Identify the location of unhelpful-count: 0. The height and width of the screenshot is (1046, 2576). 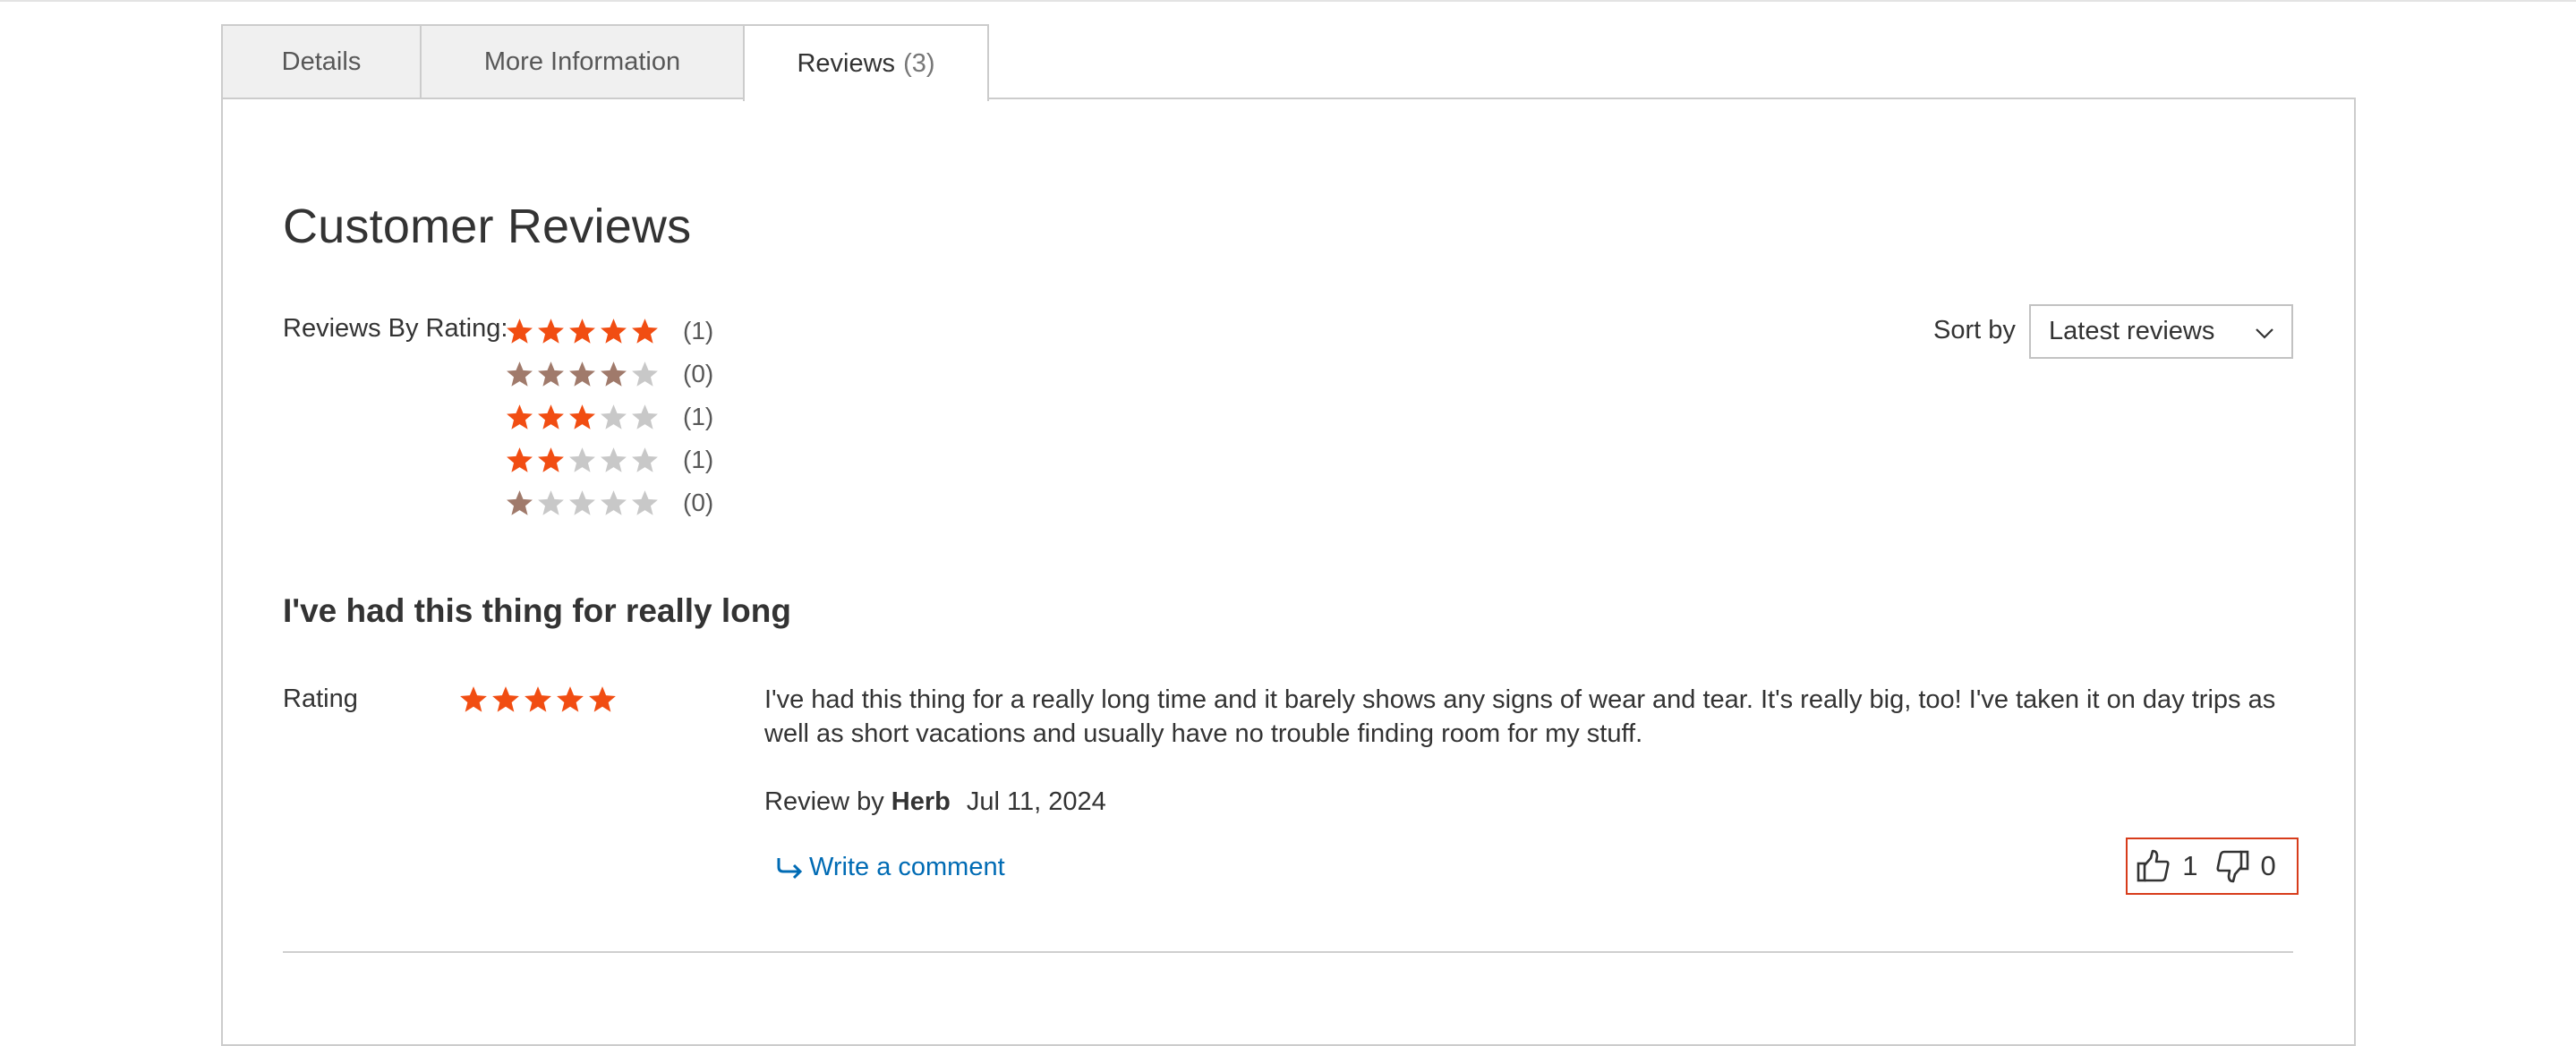
(2268, 865).